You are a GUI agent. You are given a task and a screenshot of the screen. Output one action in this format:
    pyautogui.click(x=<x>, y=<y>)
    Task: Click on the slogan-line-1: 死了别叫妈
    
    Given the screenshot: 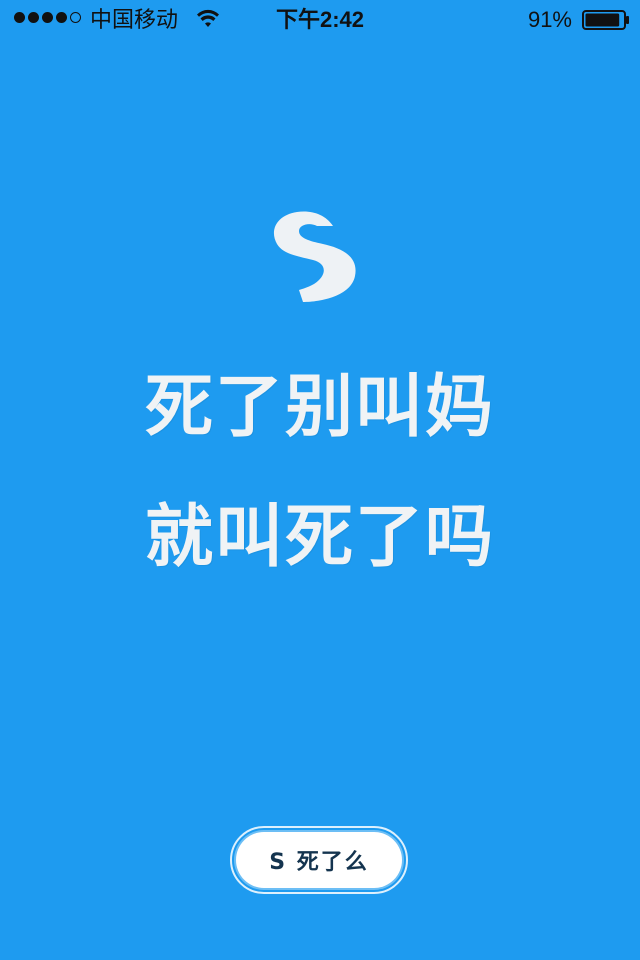 What is the action you would take?
    pyautogui.click(x=319, y=407)
    